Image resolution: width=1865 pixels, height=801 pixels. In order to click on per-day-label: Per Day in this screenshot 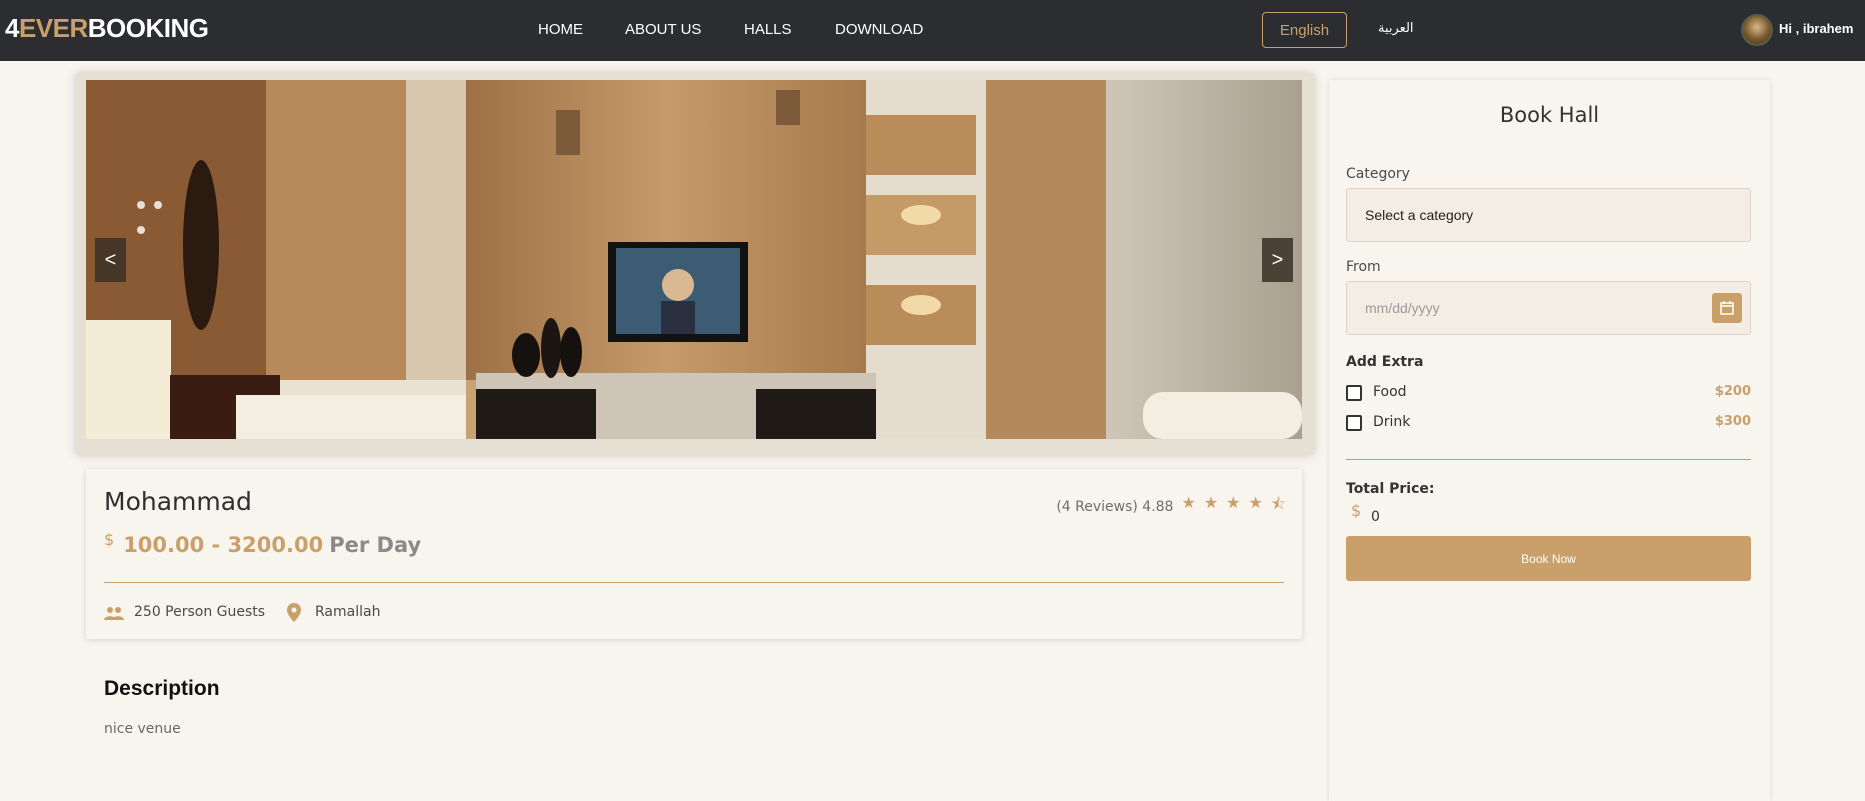, I will do `click(375, 545)`.